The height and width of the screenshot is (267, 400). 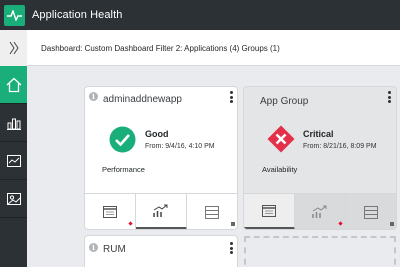 I want to click on sidebar-item-image, so click(x=13, y=199).